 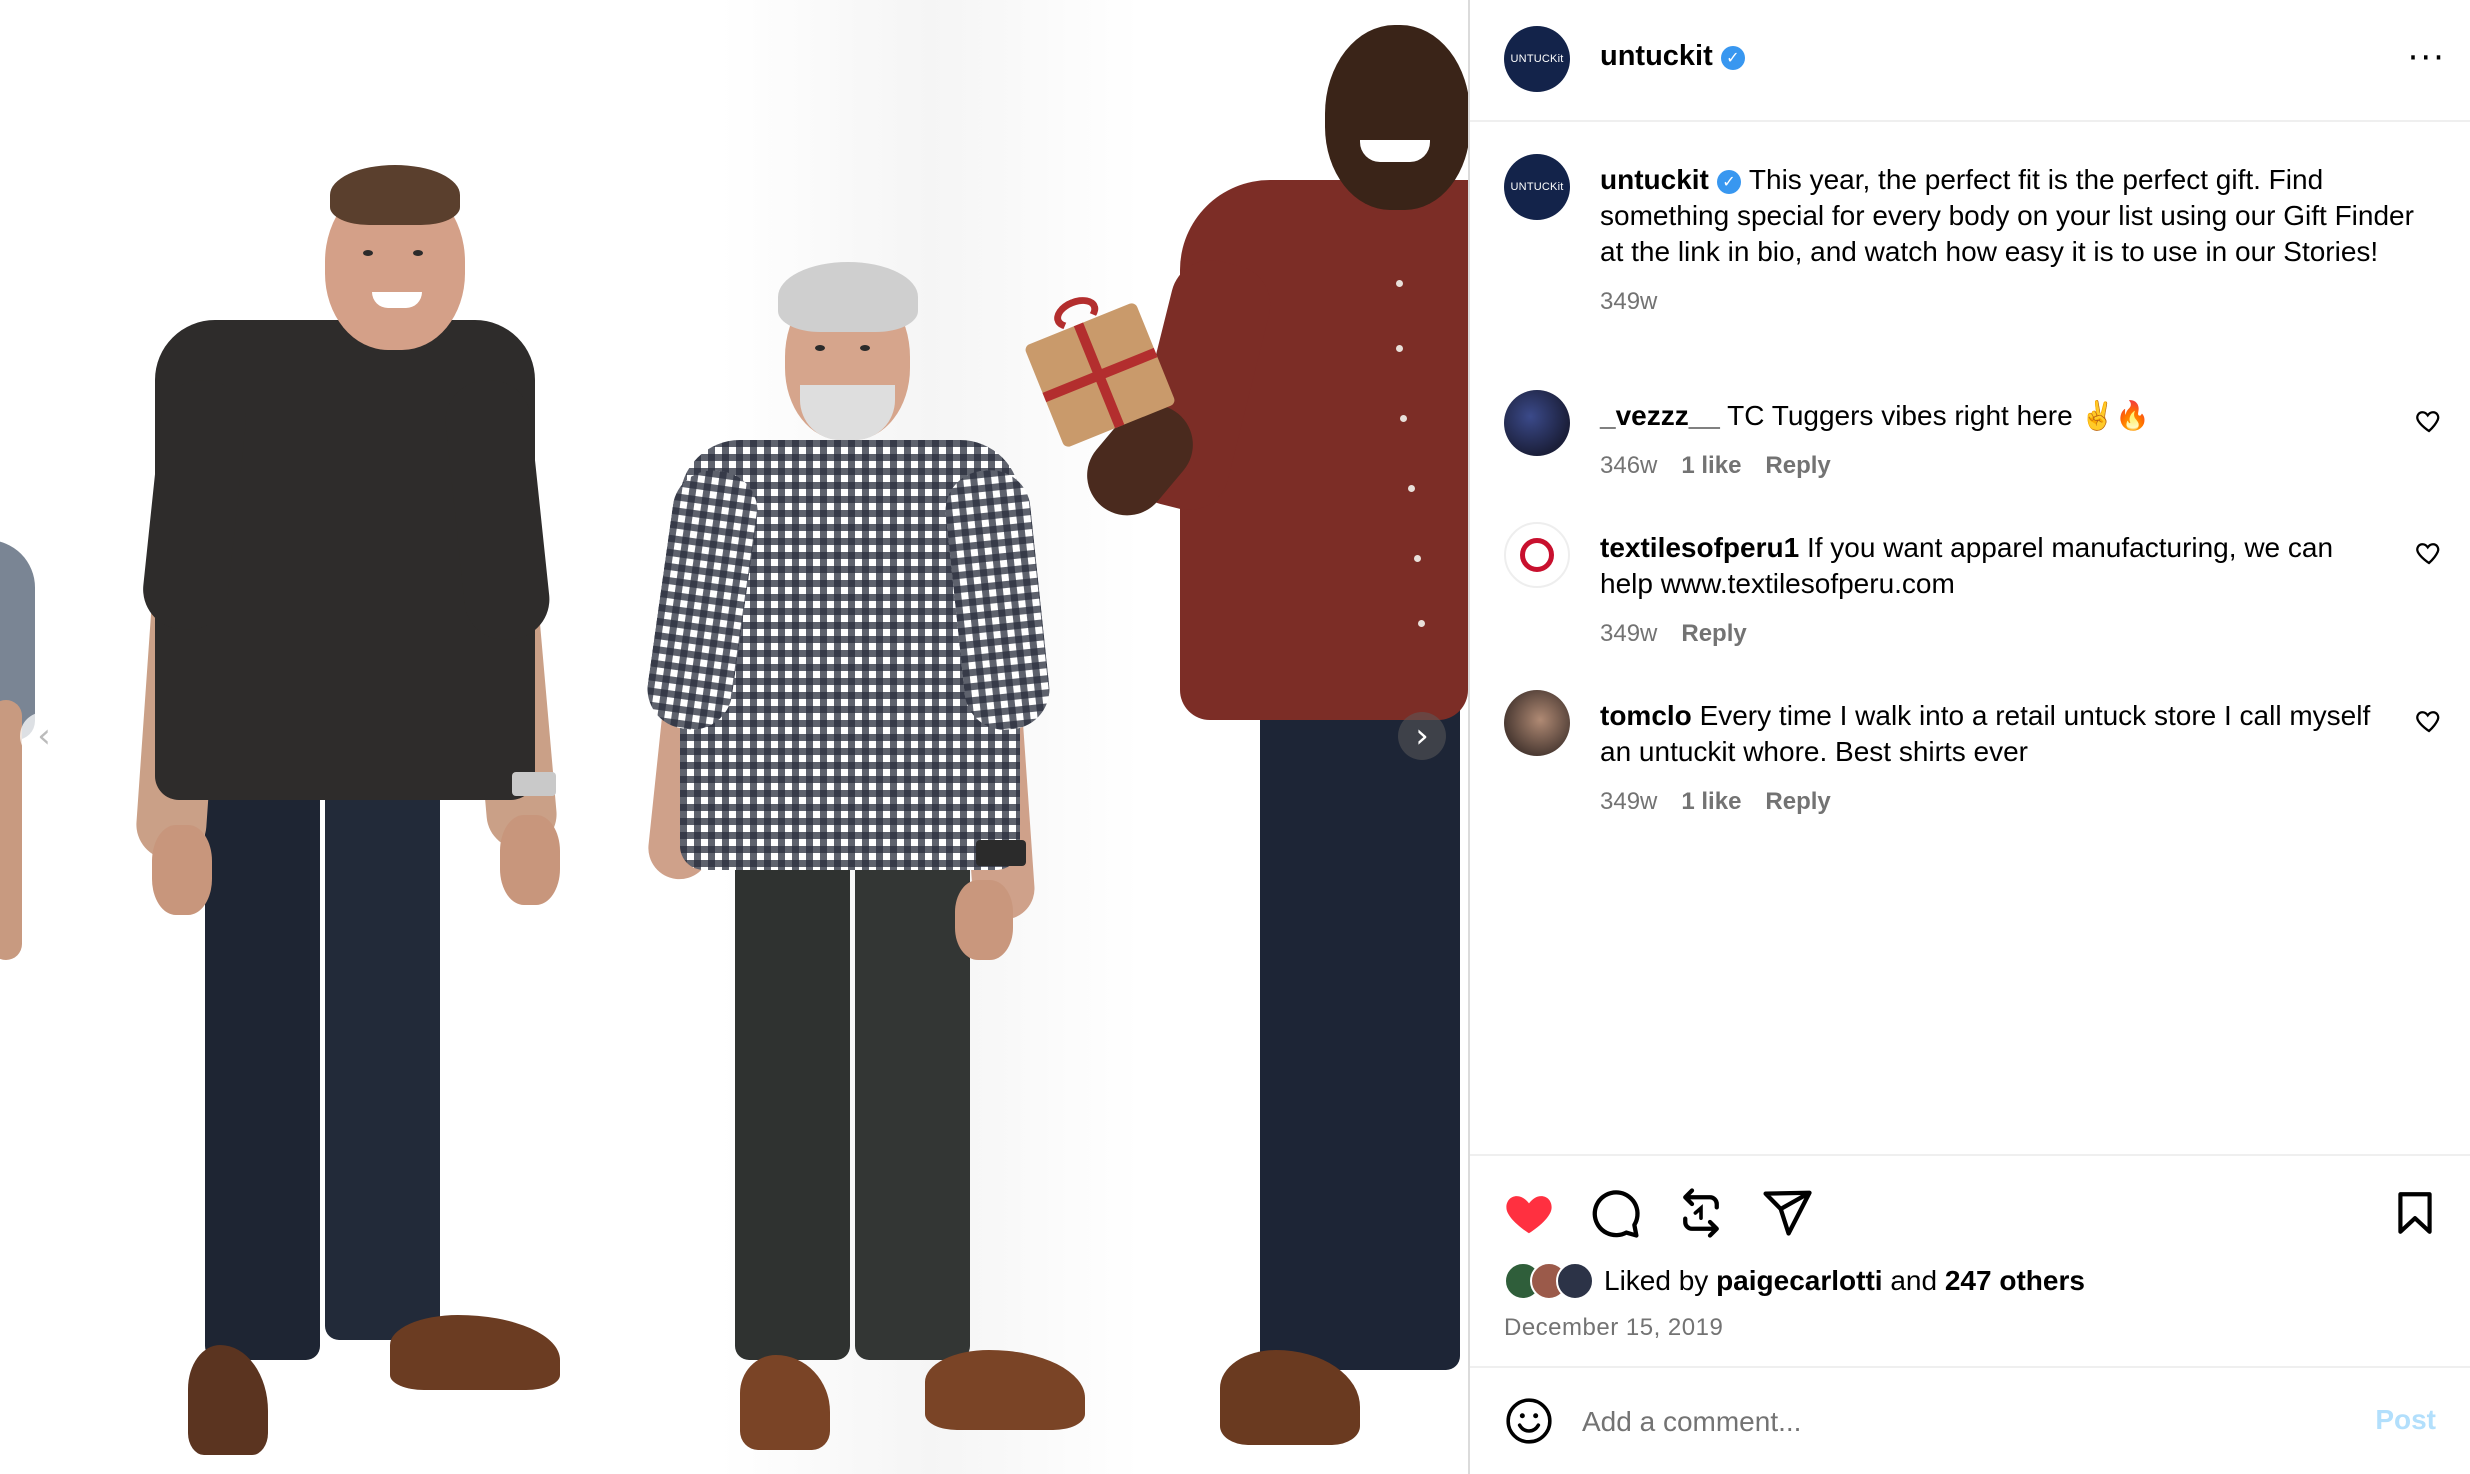 I want to click on comment-text: _vezzz__ TC Tuggers vibes right here ✌️🔥, so click(x=1990, y=416).